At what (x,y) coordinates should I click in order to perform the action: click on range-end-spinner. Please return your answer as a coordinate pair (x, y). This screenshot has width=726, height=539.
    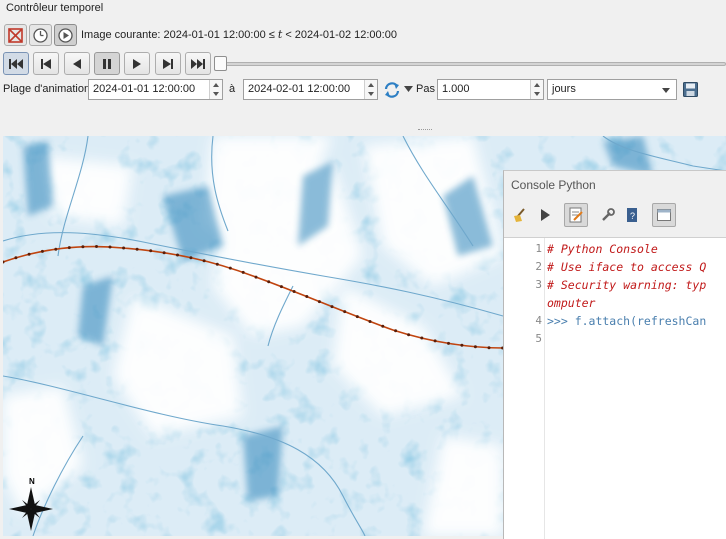
    Looking at the image, I should click on (370, 89).